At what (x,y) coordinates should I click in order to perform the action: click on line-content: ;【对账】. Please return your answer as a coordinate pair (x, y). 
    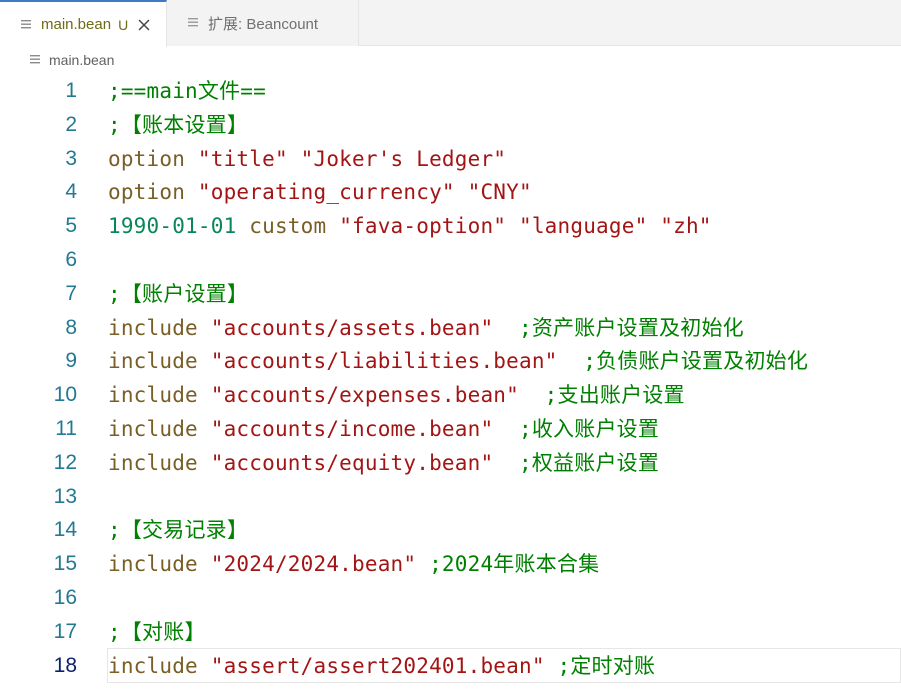
    Looking at the image, I should click on (504, 631).